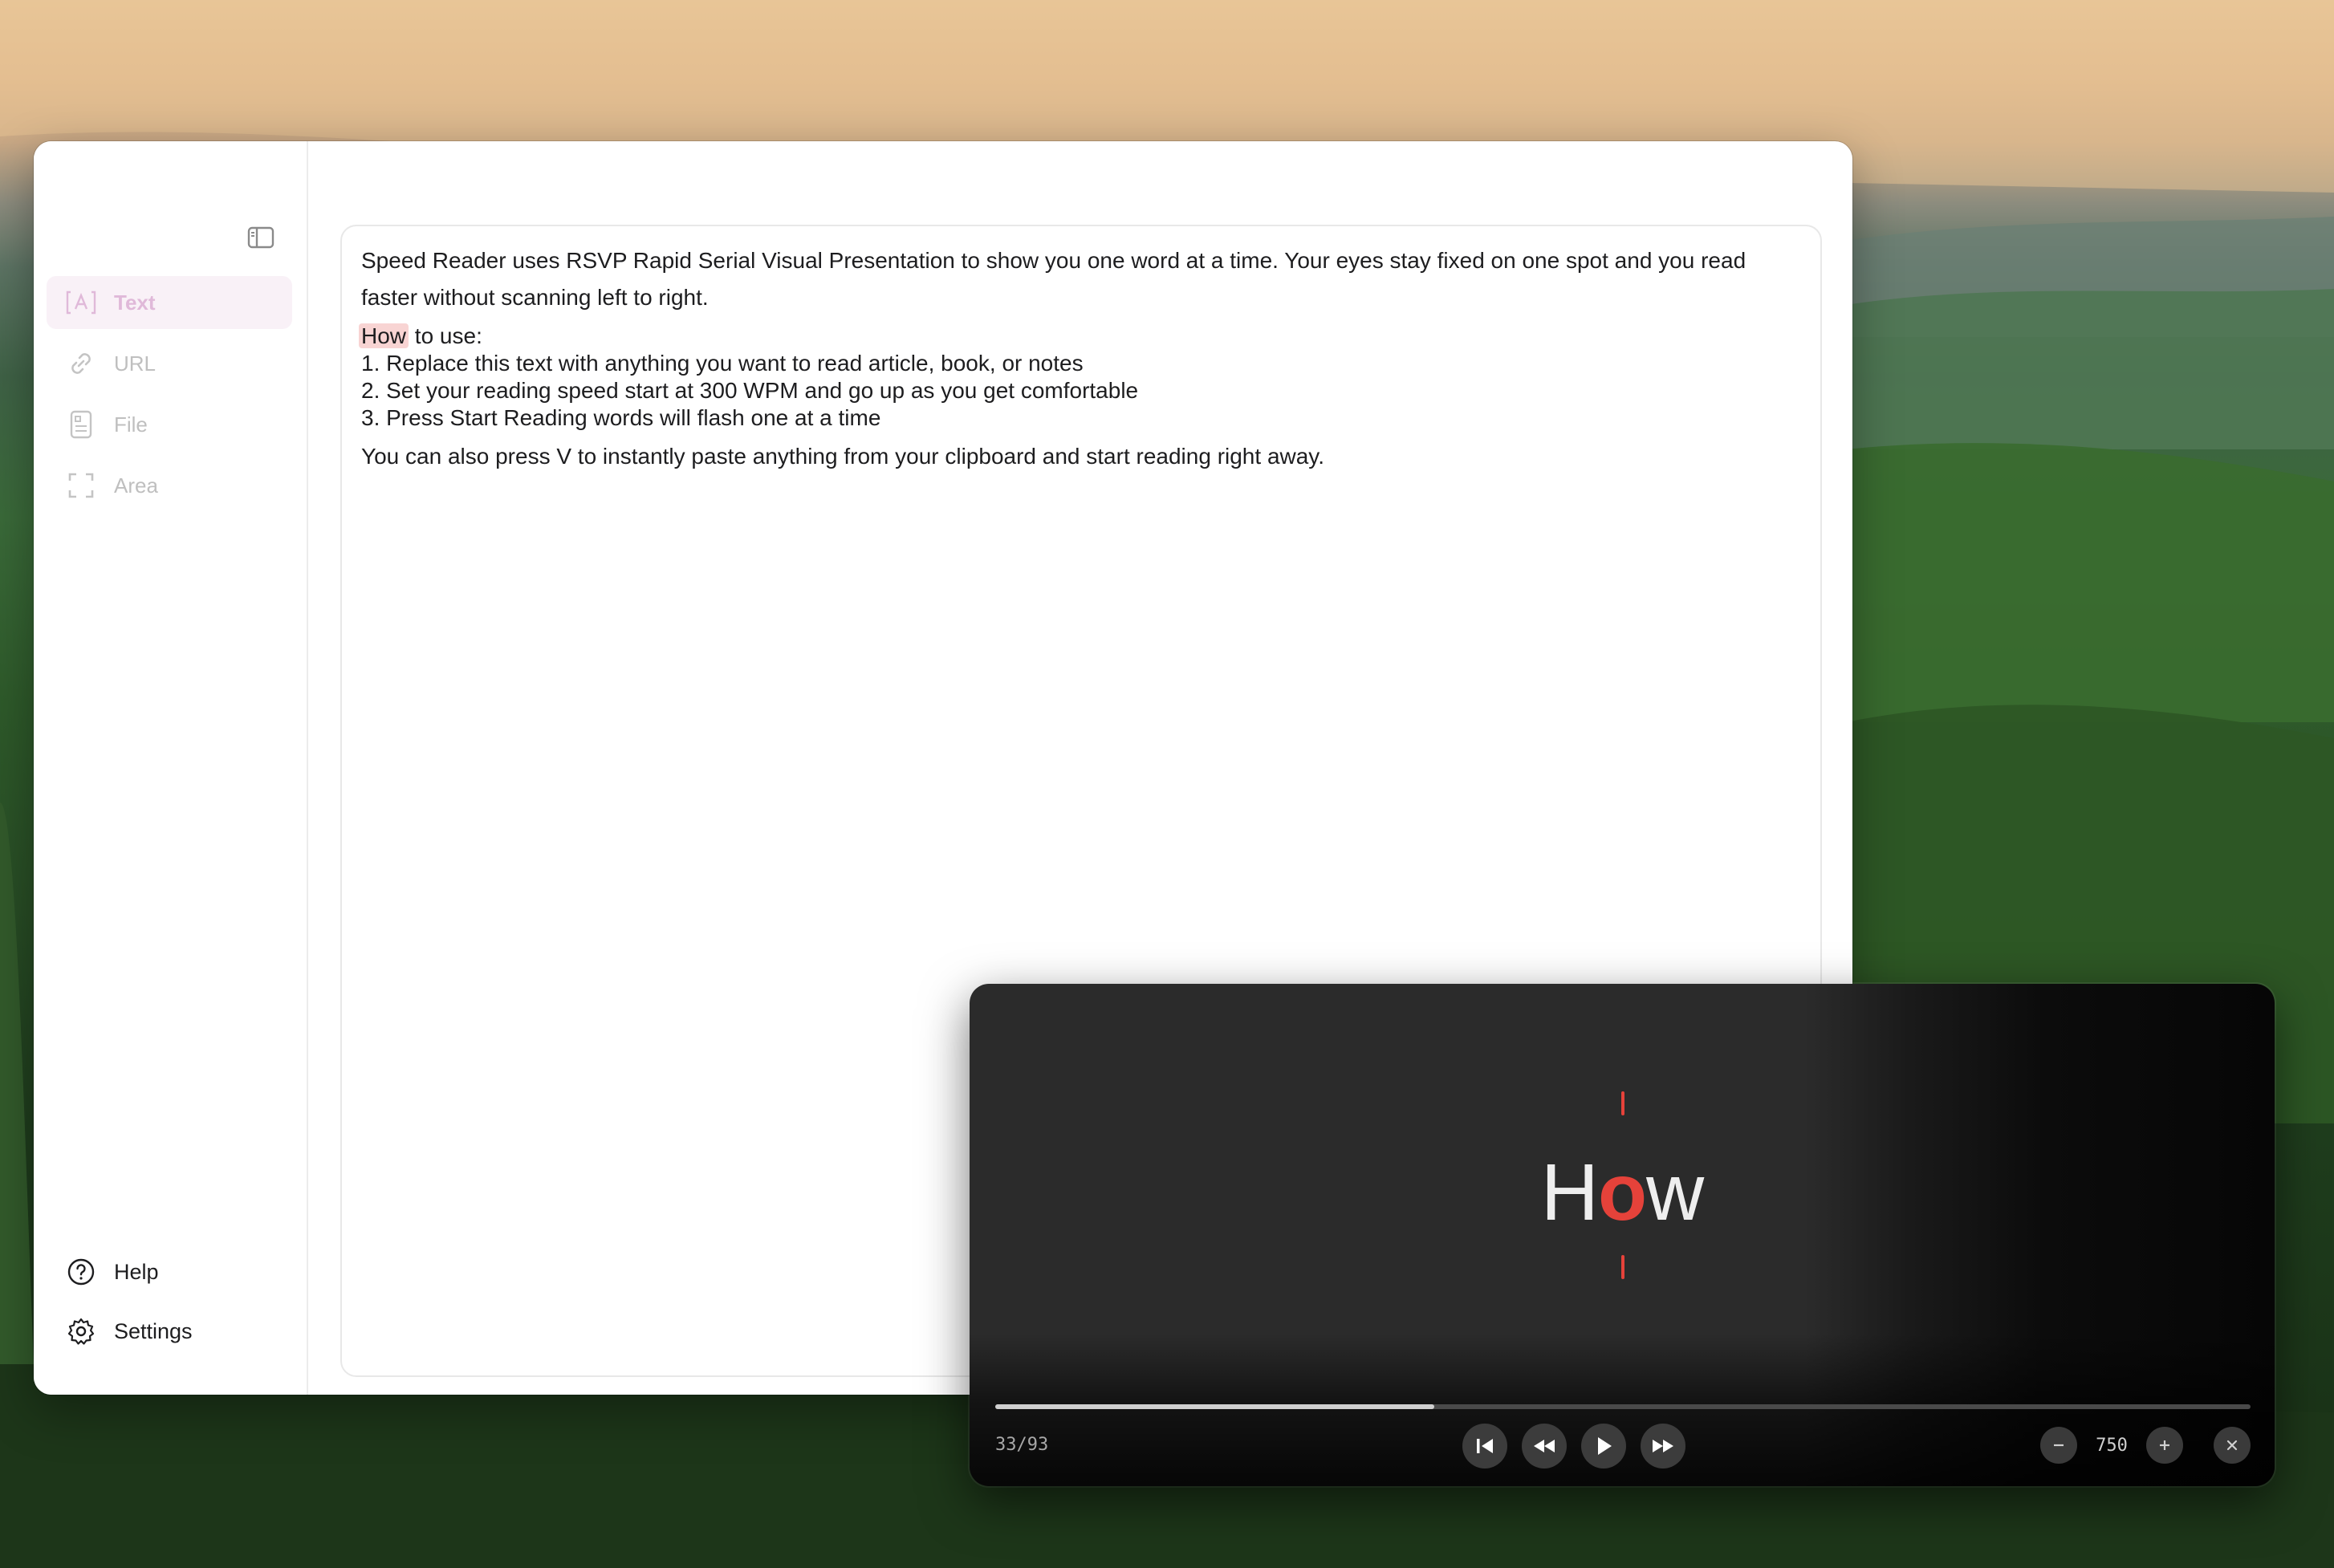 This screenshot has width=2334, height=1568. I want to click on skip-to-start-button, so click(1484, 1446).